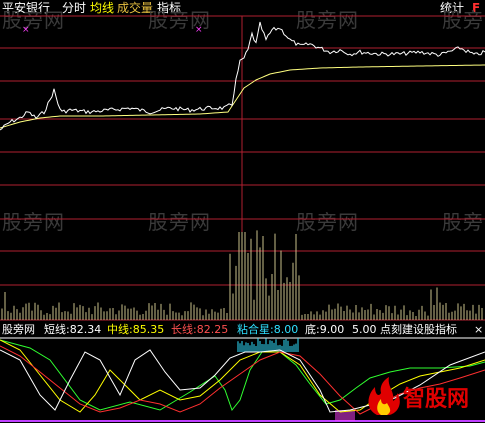 The height and width of the screenshot is (423, 485). What do you see at coordinates (364, 329) in the screenshot?
I see `extra-value: 5.00` at bounding box center [364, 329].